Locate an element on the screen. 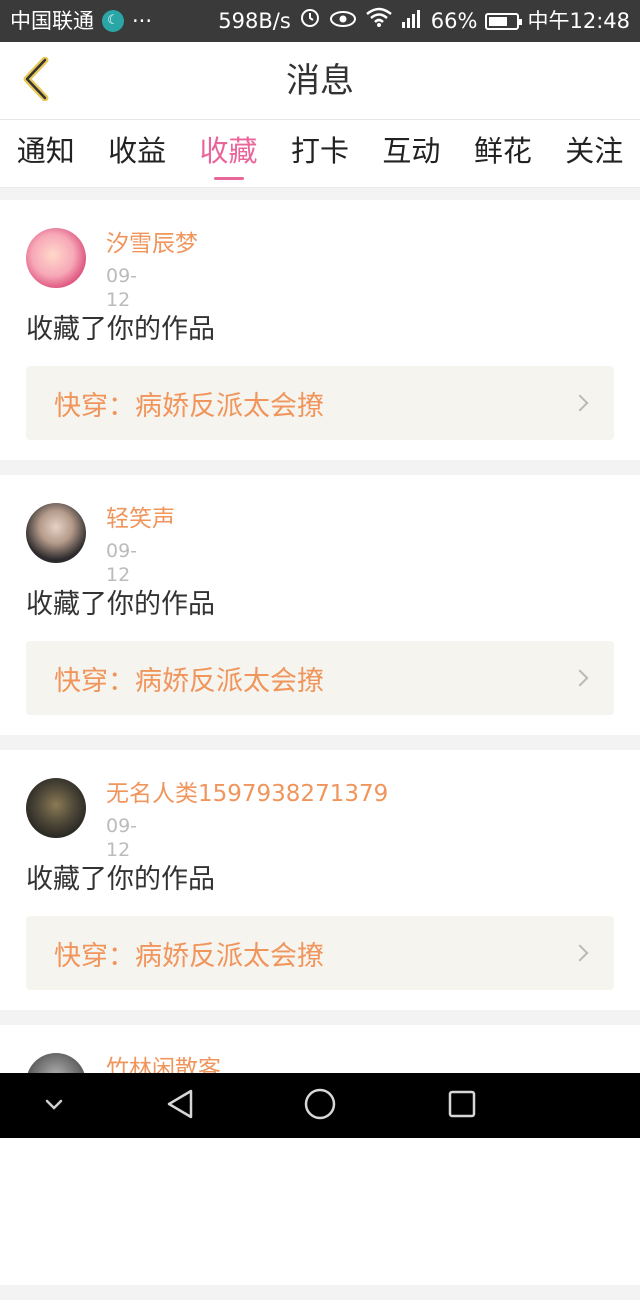  page-title: 消息 is located at coordinates (320, 81).